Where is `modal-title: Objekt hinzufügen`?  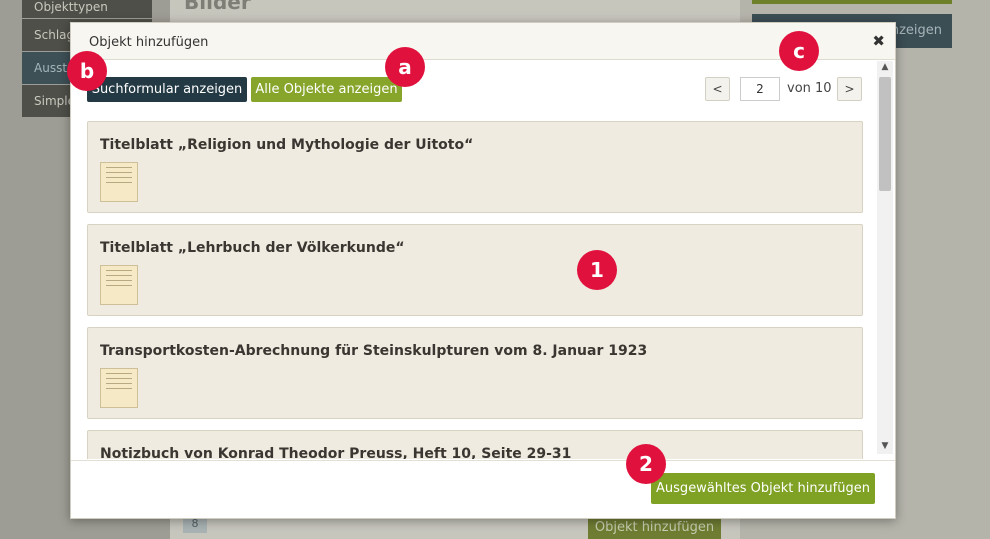
modal-title: Objekt hinzufügen is located at coordinates (149, 42).